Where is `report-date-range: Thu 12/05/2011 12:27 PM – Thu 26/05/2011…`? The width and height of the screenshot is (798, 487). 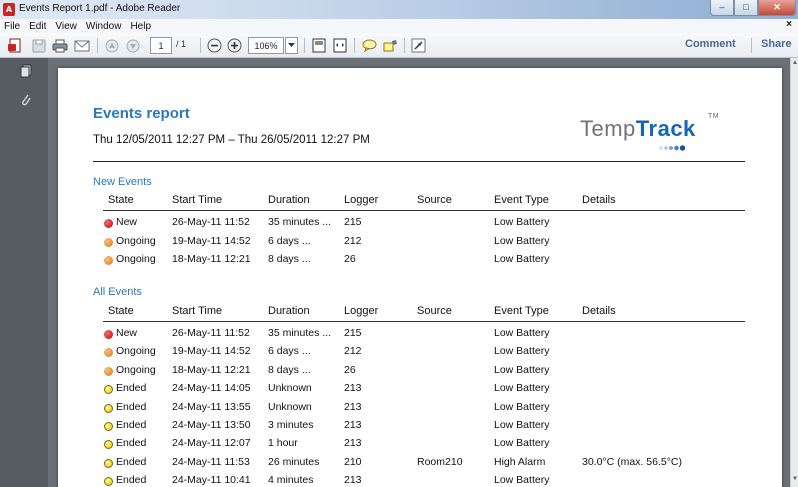
report-date-range: Thu 12/05/2011 12:27 PM – Thu 26/05/2011… is located at coordinates (231, 140).